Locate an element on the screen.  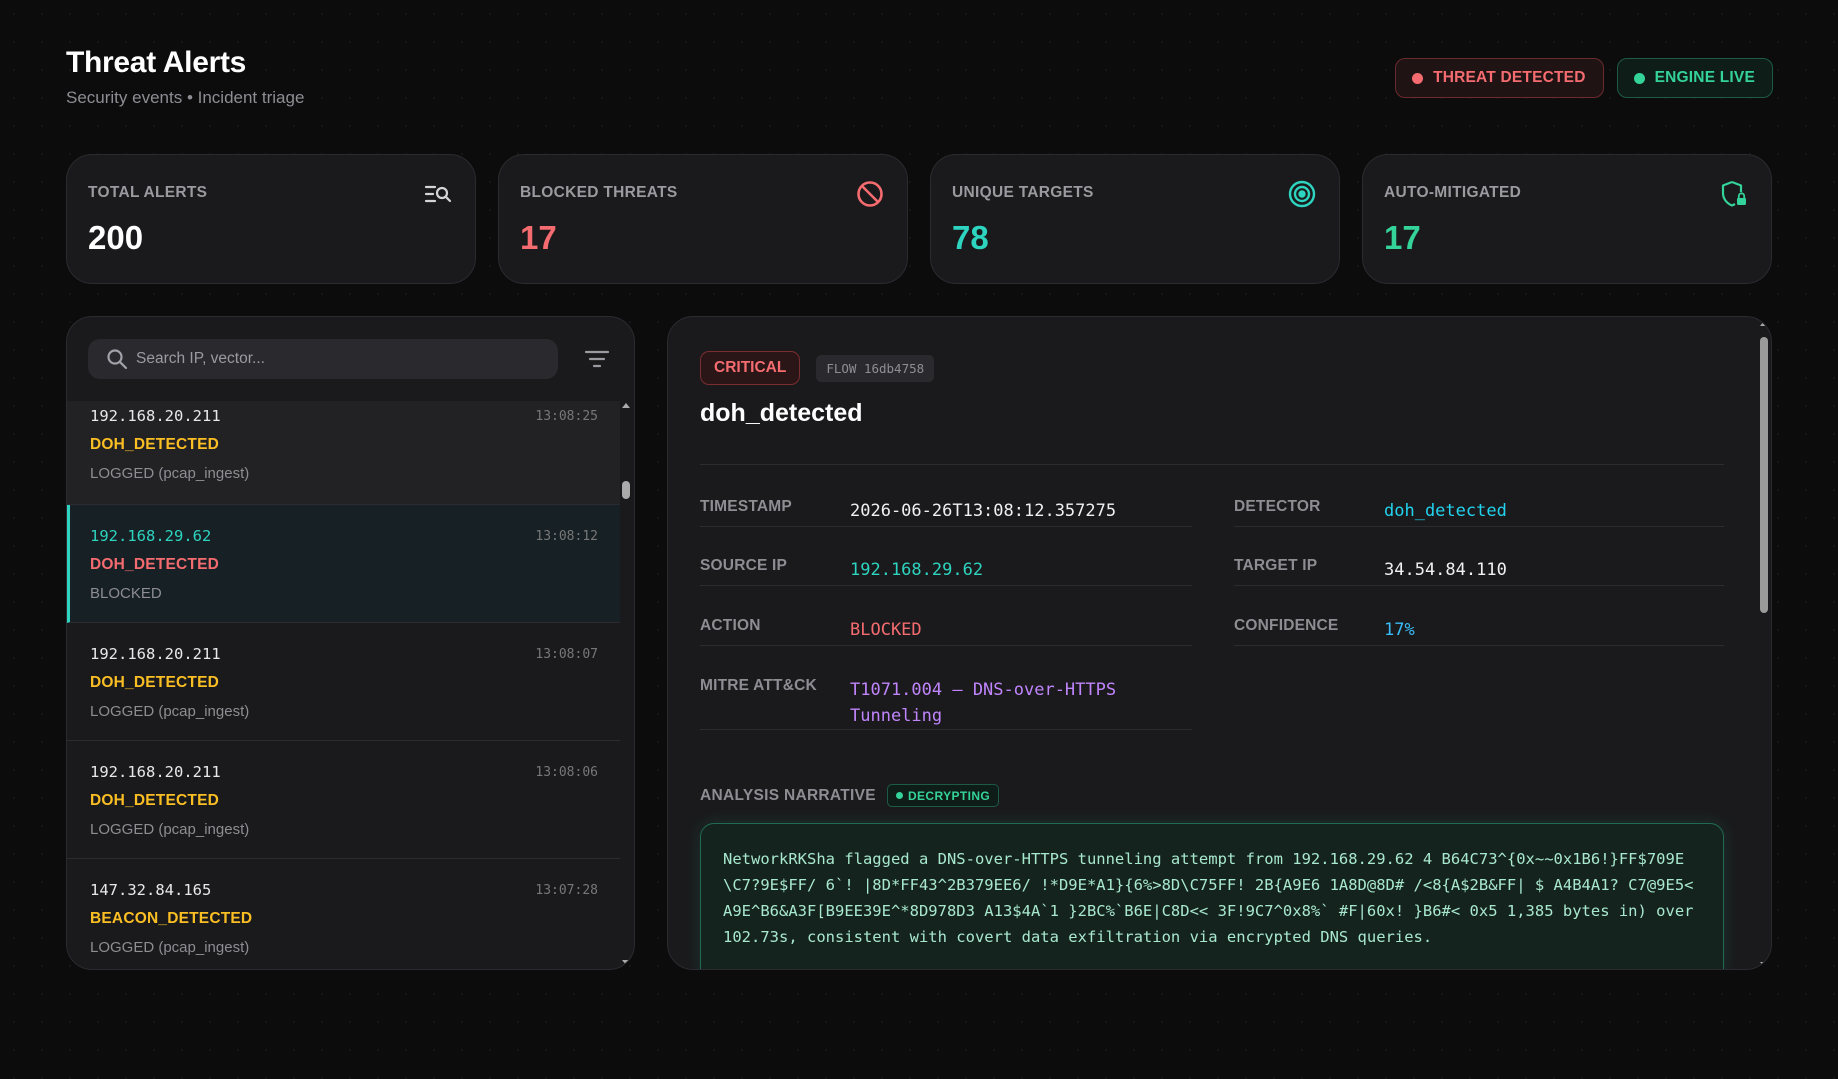
threat-detected-badge: THREAT DETECTED is located at coordinates (1499, 78).